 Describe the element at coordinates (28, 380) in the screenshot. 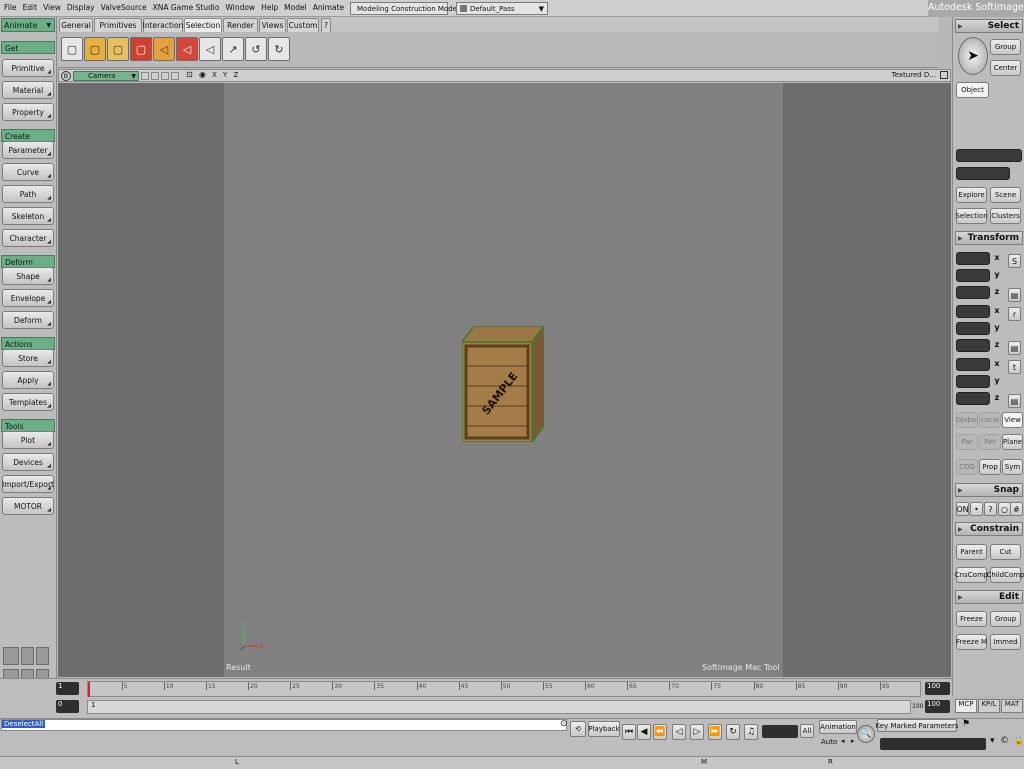

I see `apply-button: Apply ◢` at that location.